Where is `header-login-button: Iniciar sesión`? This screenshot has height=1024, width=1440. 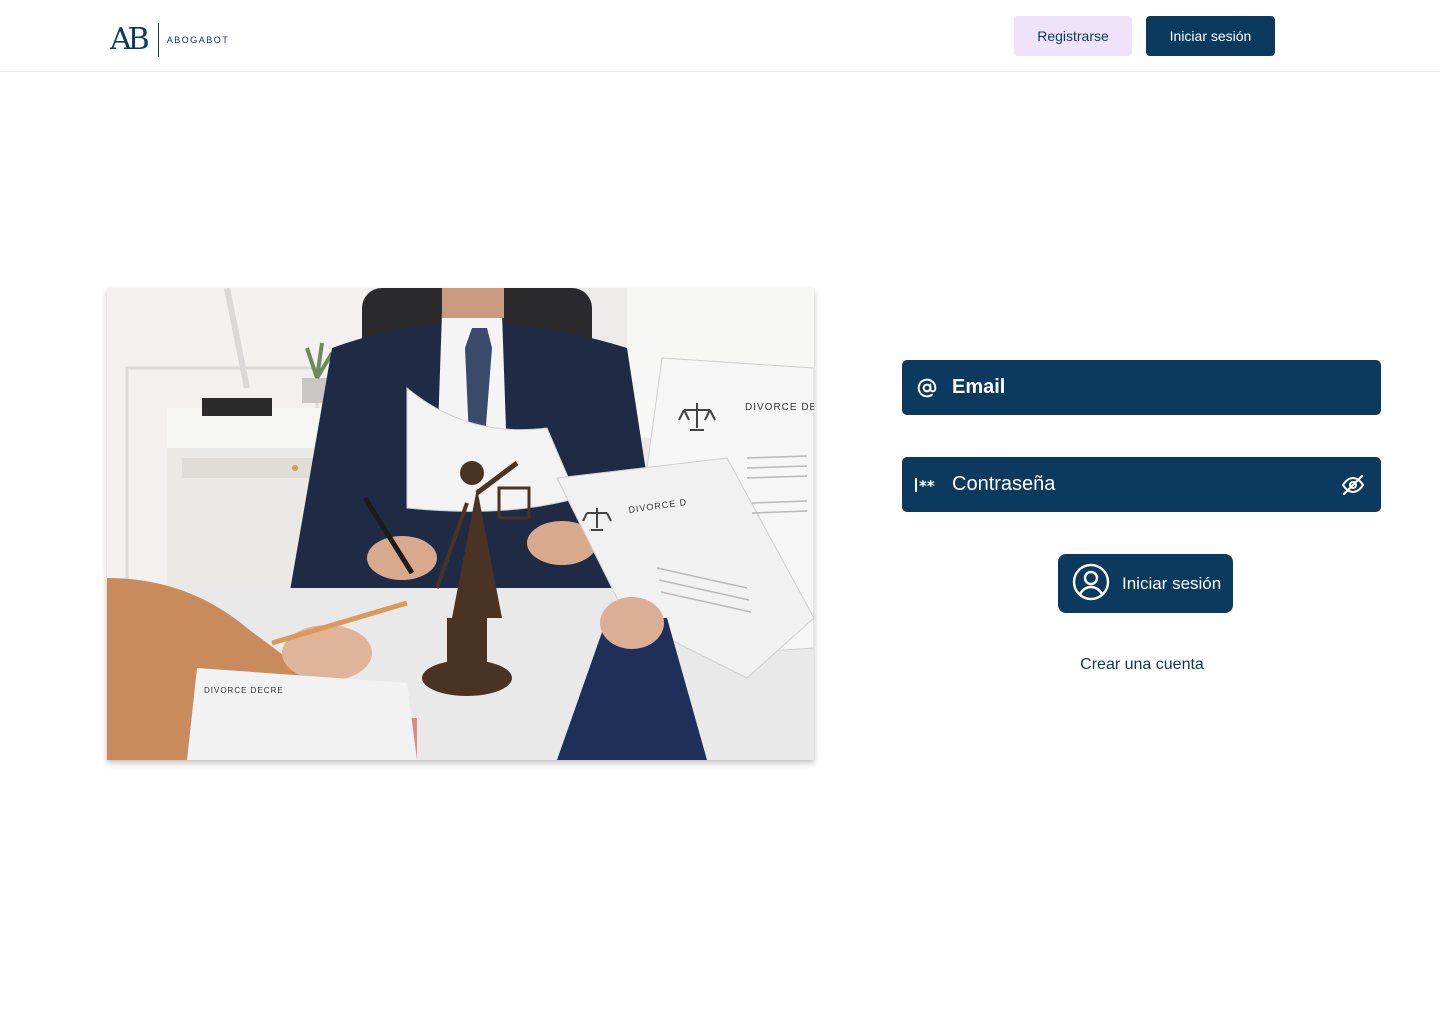
header-login-button: Iniciar sesión is located at coordinates (1210, 36).